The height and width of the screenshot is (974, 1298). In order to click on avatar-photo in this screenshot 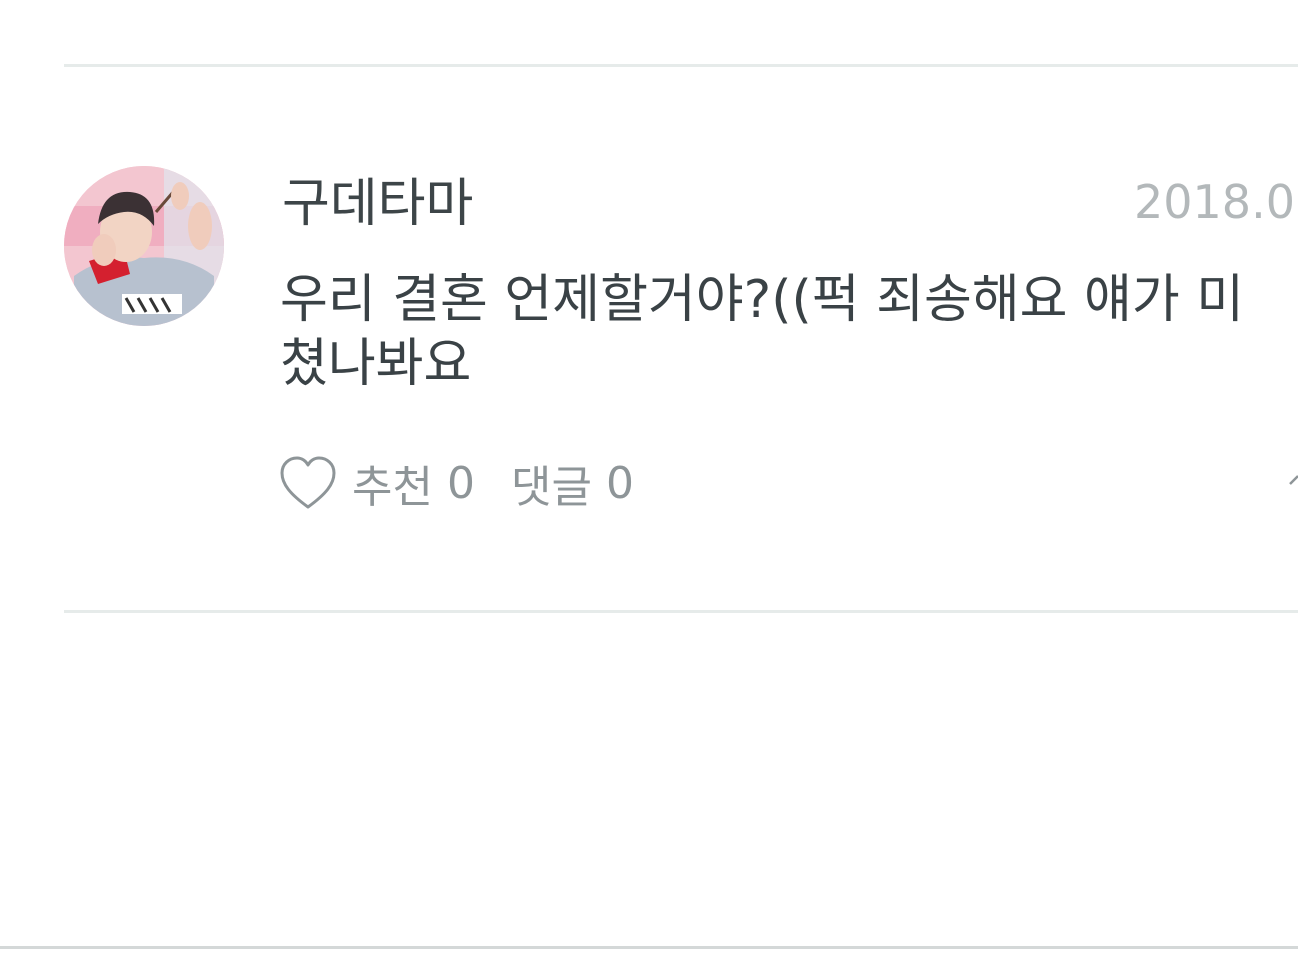, I will do `click(144, 246)`.